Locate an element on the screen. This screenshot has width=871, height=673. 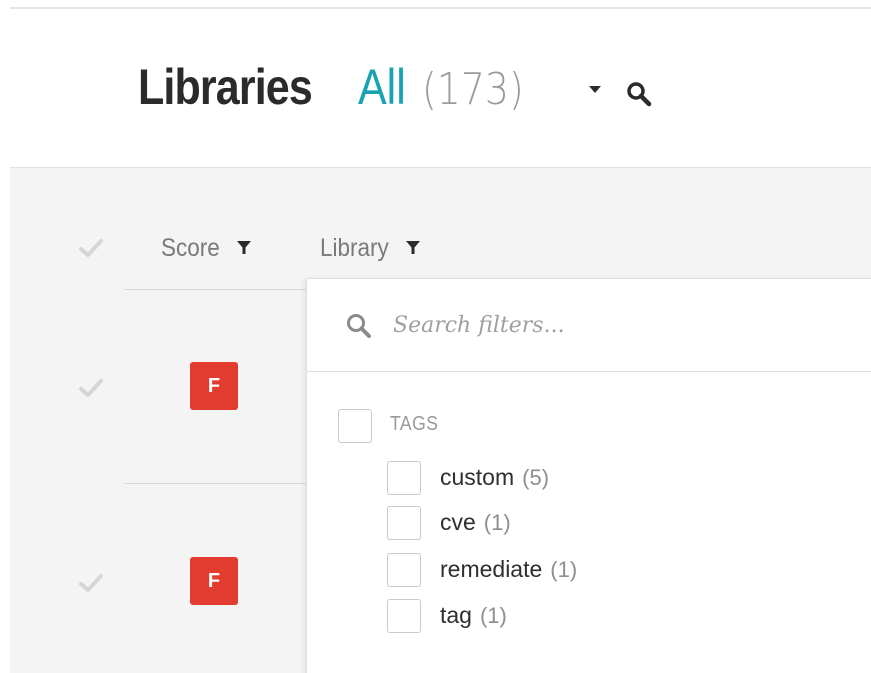
filter-search-input is located at coordinates (603, 325).